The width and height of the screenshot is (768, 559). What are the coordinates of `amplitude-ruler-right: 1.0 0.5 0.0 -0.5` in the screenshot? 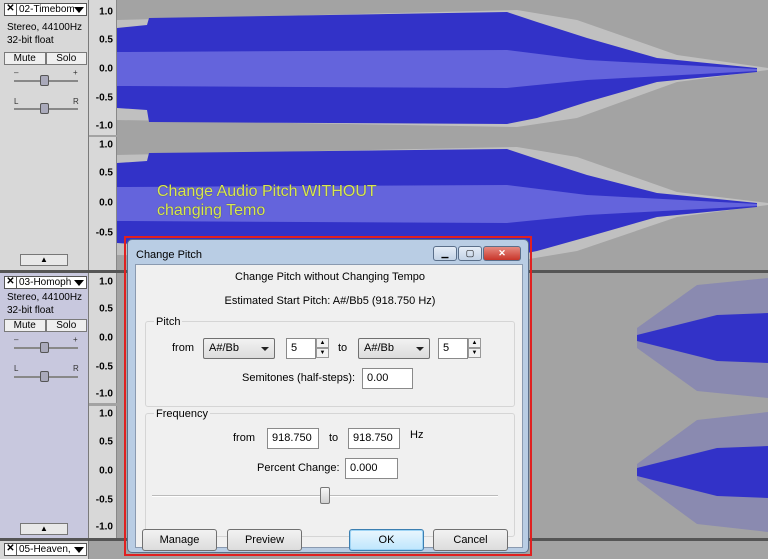 It's located at (103, 203).